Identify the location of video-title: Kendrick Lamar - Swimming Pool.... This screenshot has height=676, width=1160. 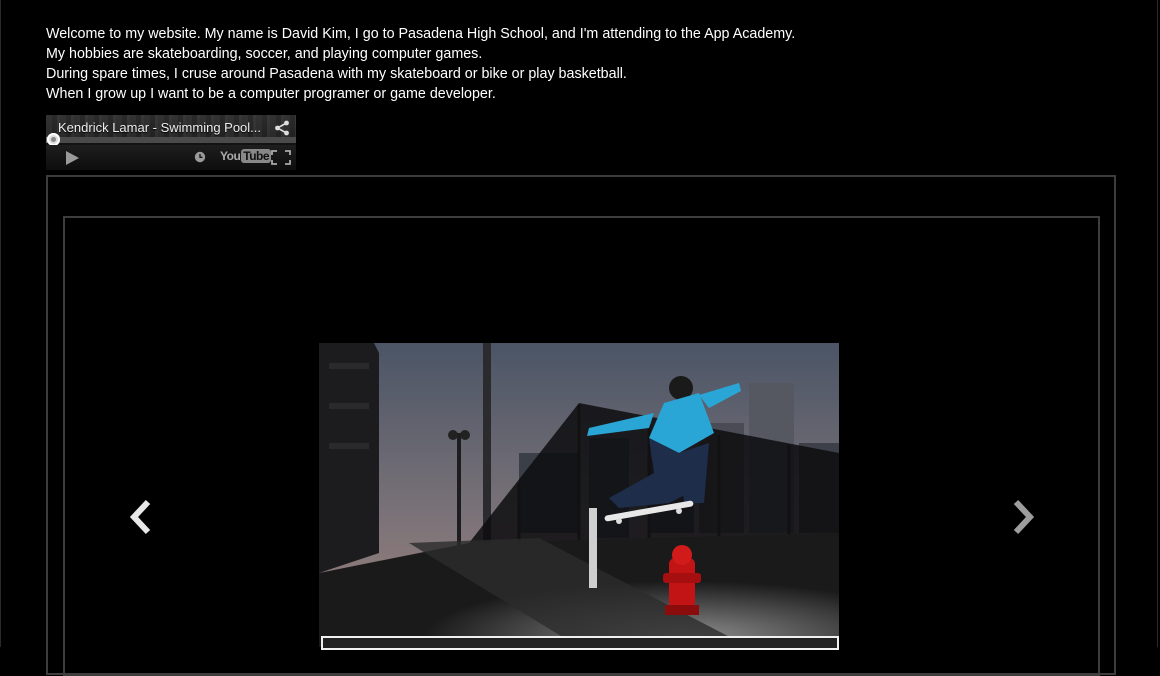
(159, 127).